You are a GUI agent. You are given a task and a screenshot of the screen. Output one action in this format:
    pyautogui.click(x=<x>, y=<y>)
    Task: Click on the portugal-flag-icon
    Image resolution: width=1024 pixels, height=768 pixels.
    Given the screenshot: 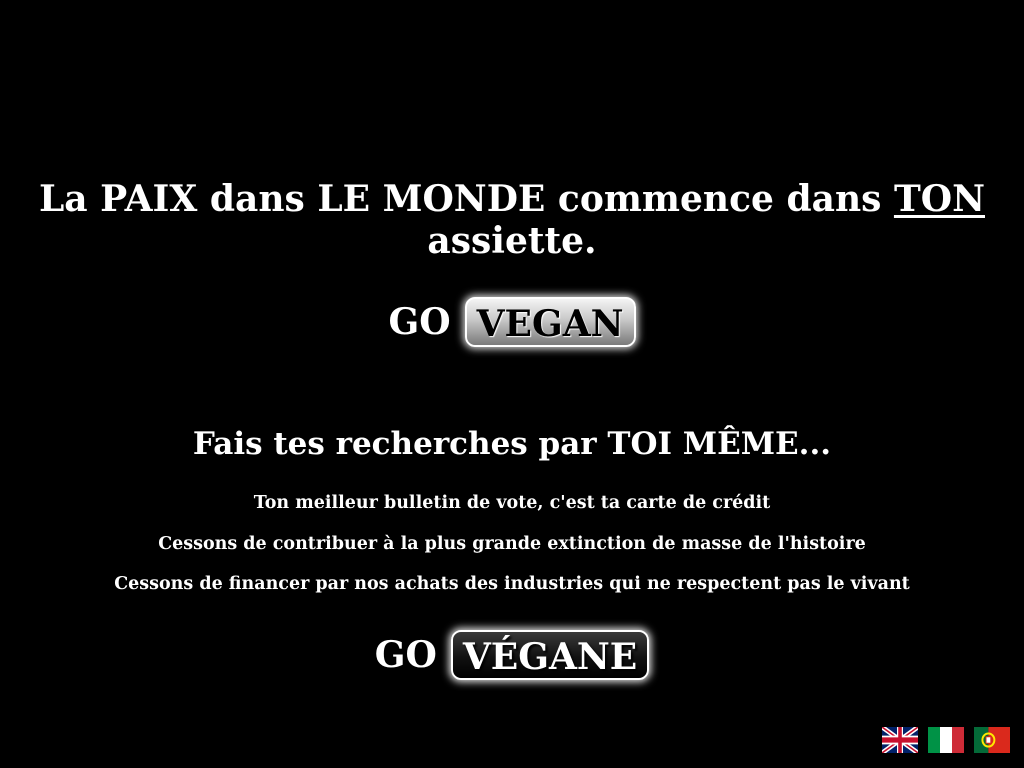 What is the action you would take?
    pyautogui.click(x=992, y=740)
    